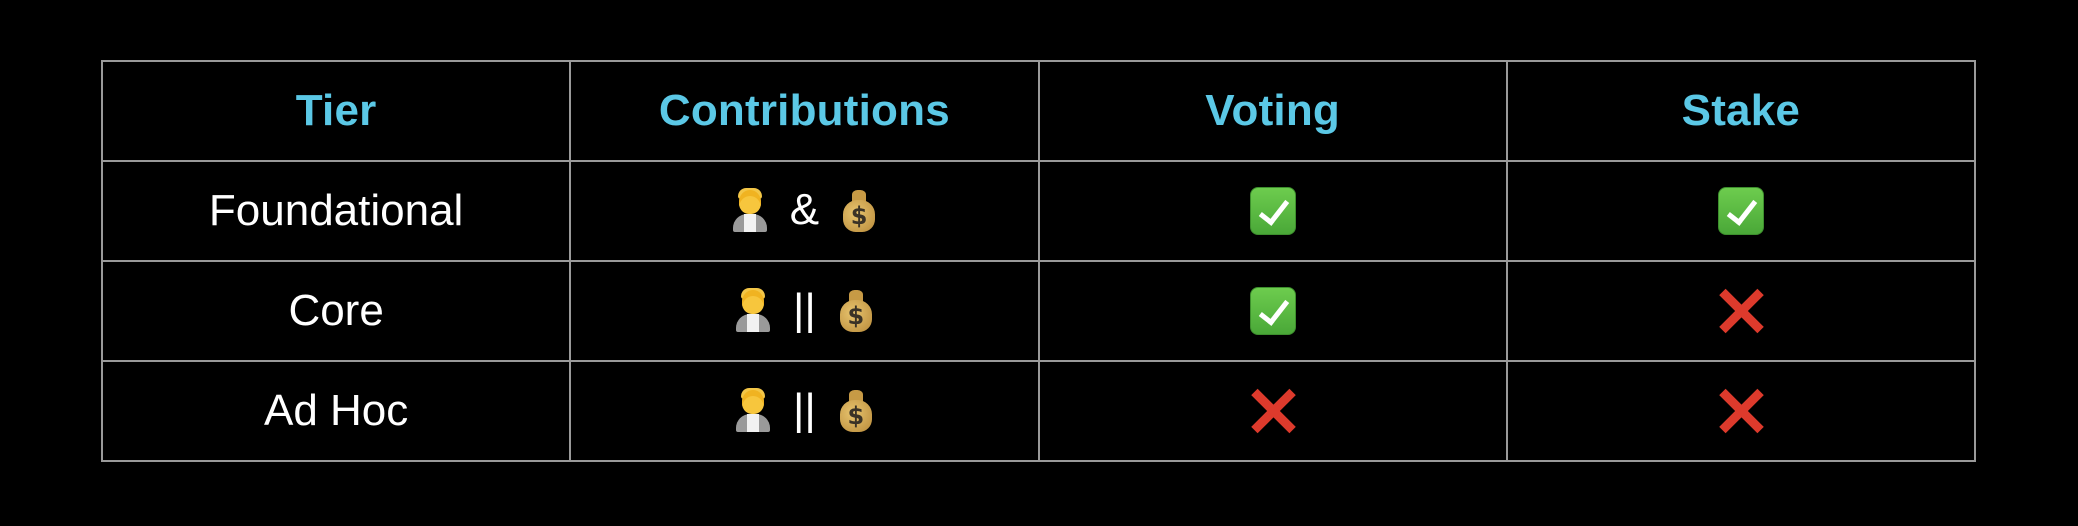 This screenshot has height=526, width=2078. Describe the element at coordinates (336, 411) in the screenshot. I see `tier-name: Ad Hoc` at that location.